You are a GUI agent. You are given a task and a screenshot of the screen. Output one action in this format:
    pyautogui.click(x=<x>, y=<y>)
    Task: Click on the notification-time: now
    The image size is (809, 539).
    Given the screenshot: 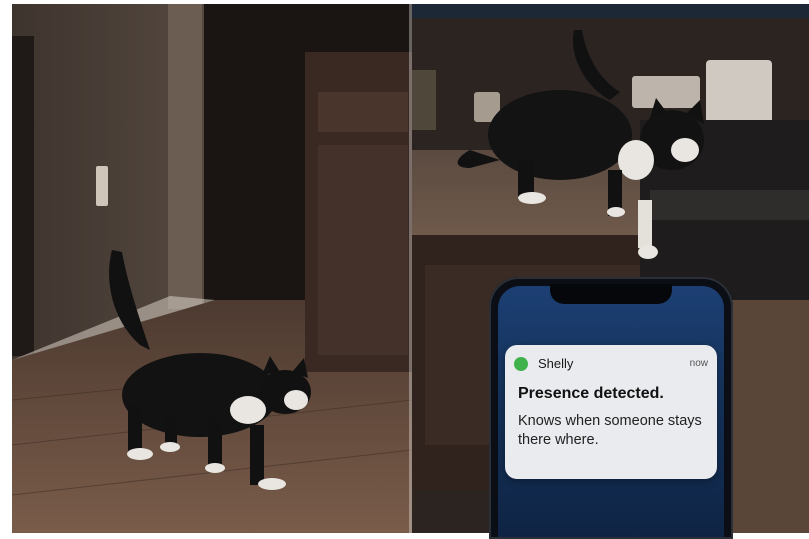 What is the action you would take?
    pyautogui.click(x=698, y=363)
    